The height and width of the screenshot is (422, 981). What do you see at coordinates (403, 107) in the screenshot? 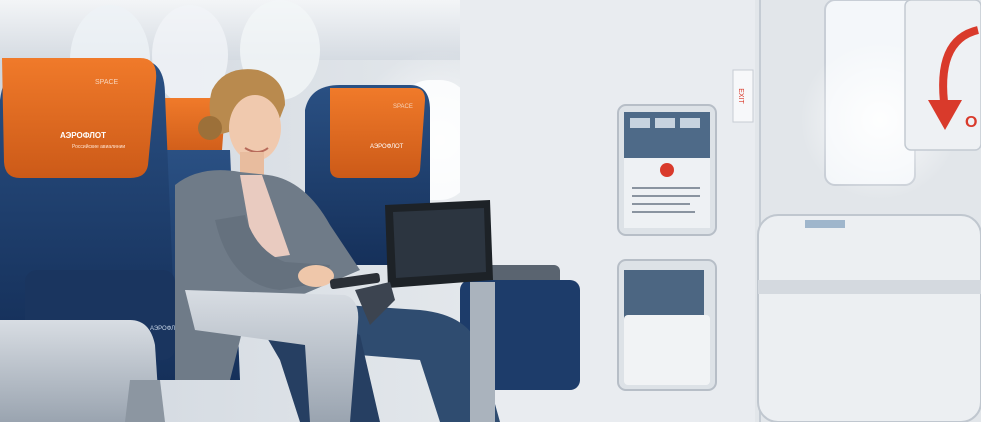
I see `seat-label-right: SPACE` at bounding box center [403, 107].